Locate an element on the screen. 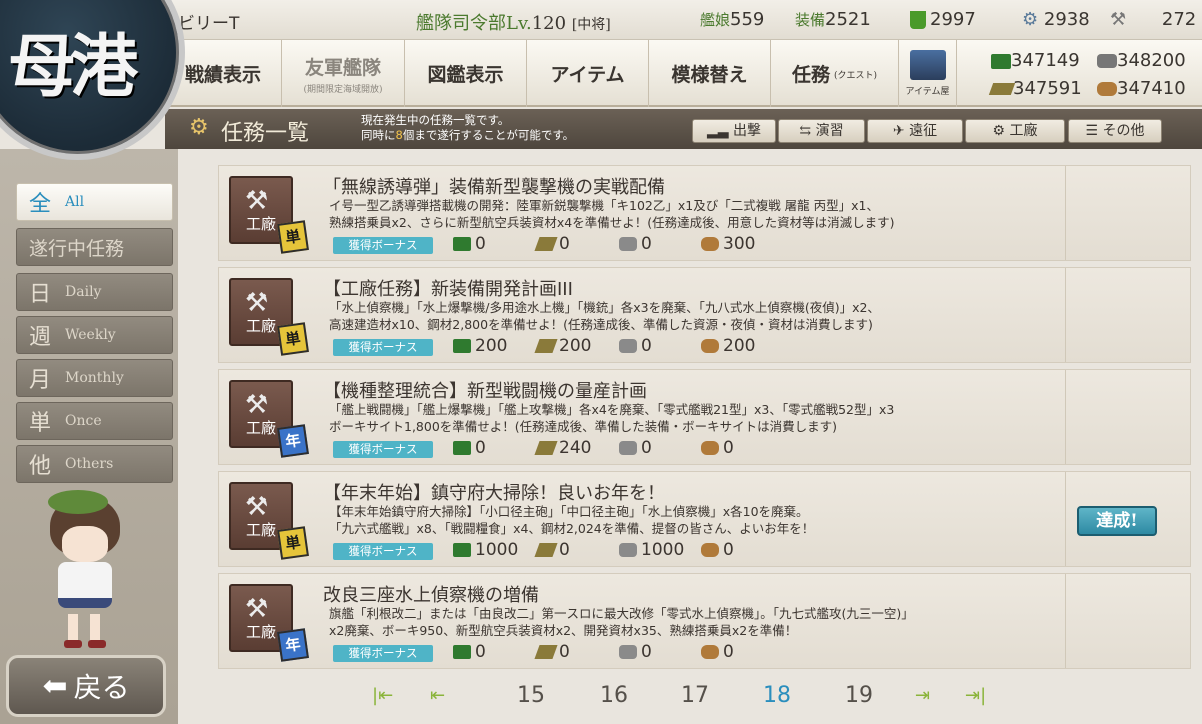  frequency-badge: 単 is located at coordinates (293, 237).